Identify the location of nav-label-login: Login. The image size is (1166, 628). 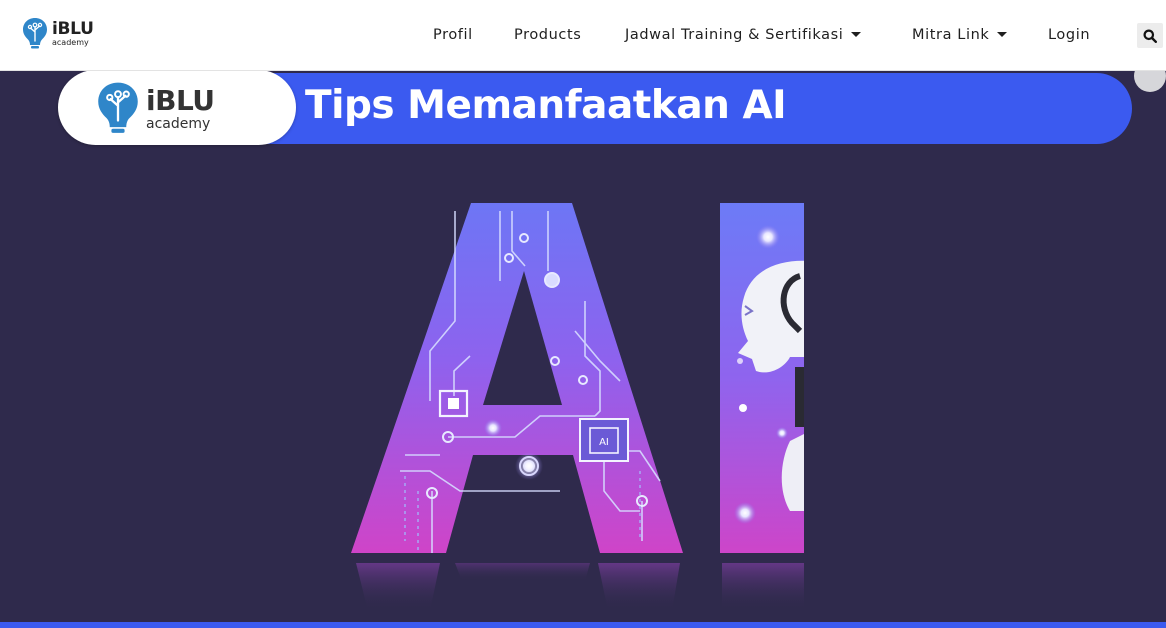
(1069, 35).